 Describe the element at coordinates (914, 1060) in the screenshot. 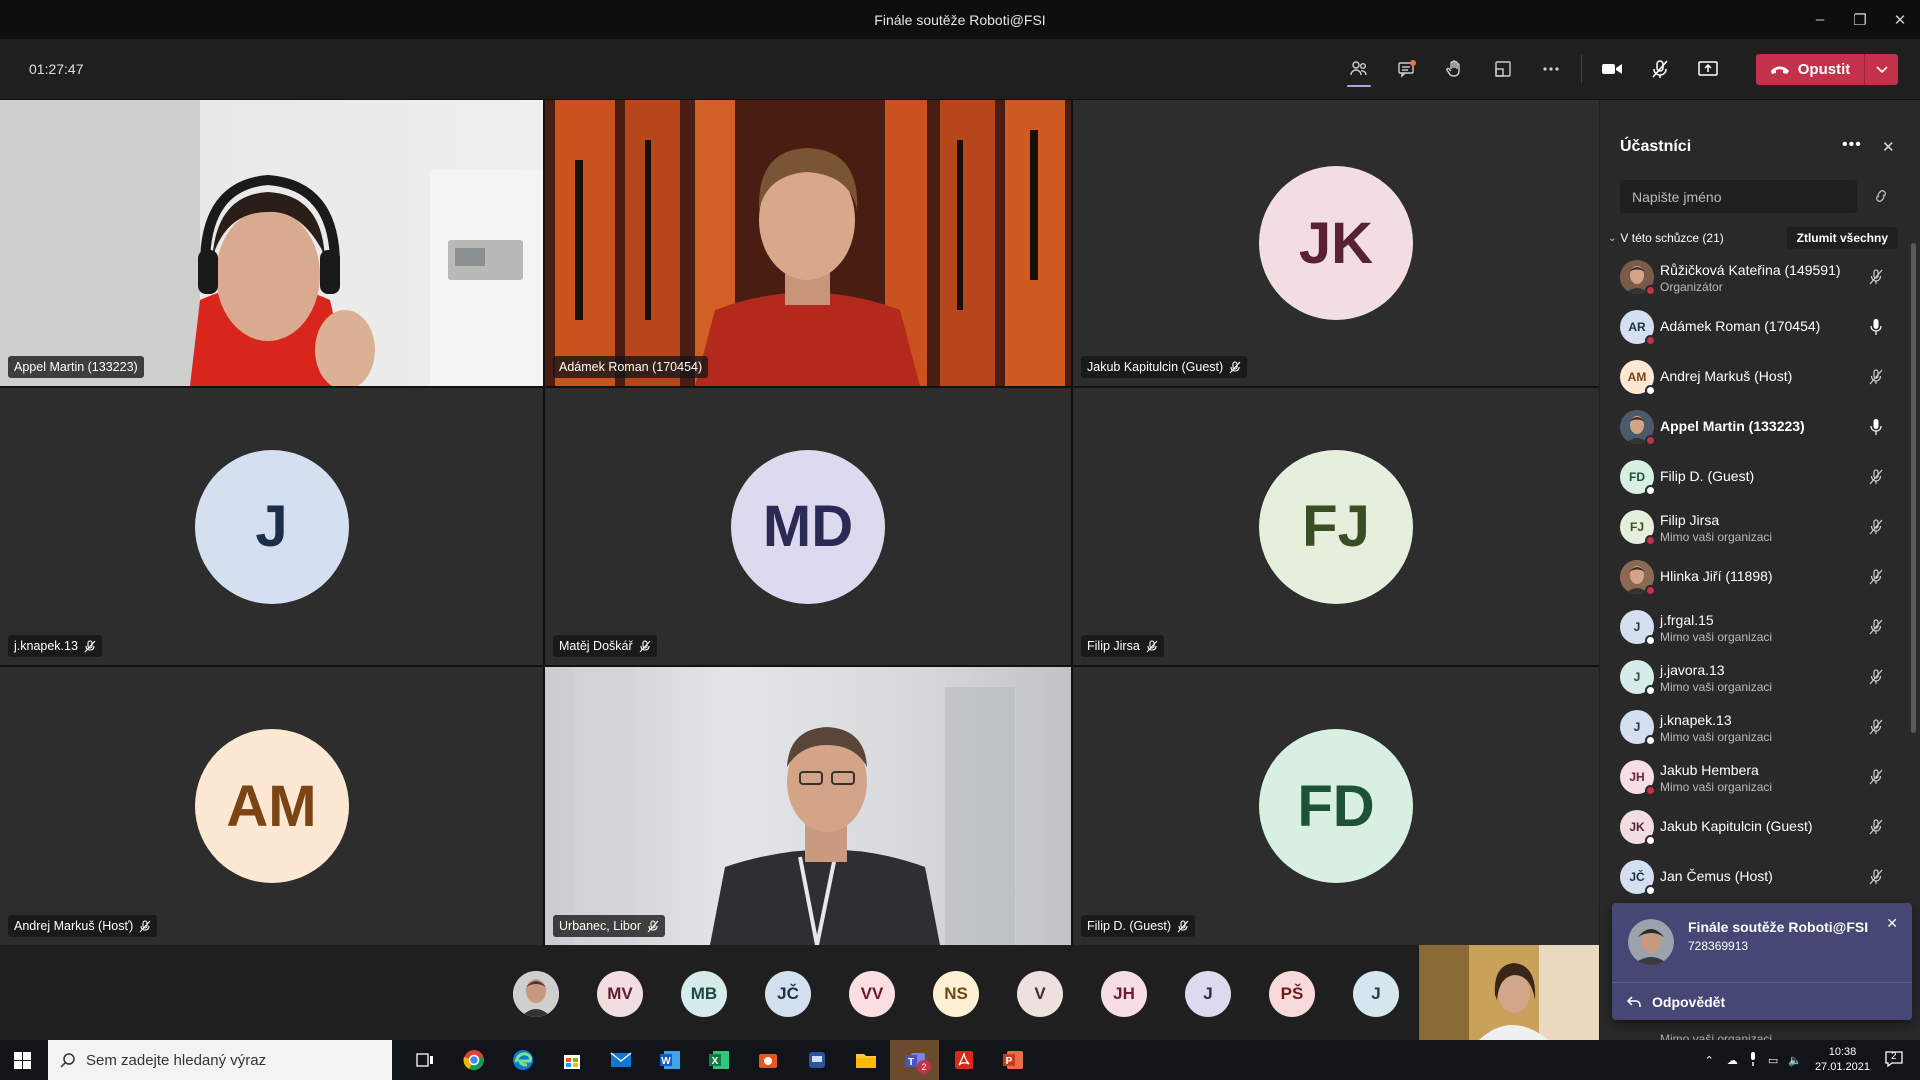

I see `teams-icon: T 2` at that location.